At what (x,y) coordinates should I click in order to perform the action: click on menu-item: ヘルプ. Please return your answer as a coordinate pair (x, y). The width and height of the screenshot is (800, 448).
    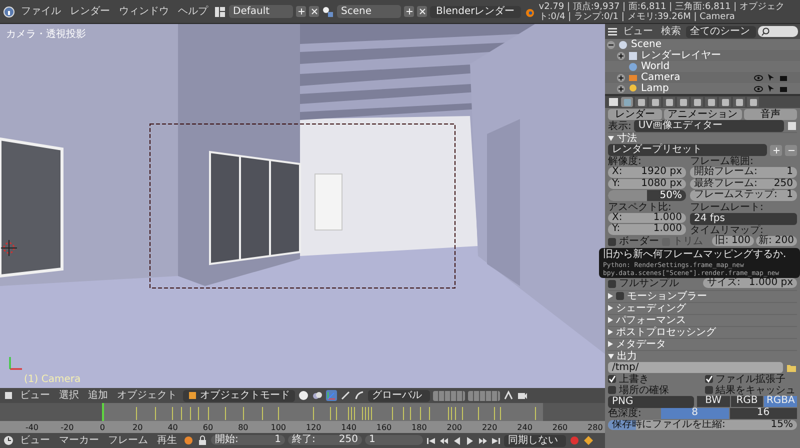
    Looking at the image, I should click on (193, 12).